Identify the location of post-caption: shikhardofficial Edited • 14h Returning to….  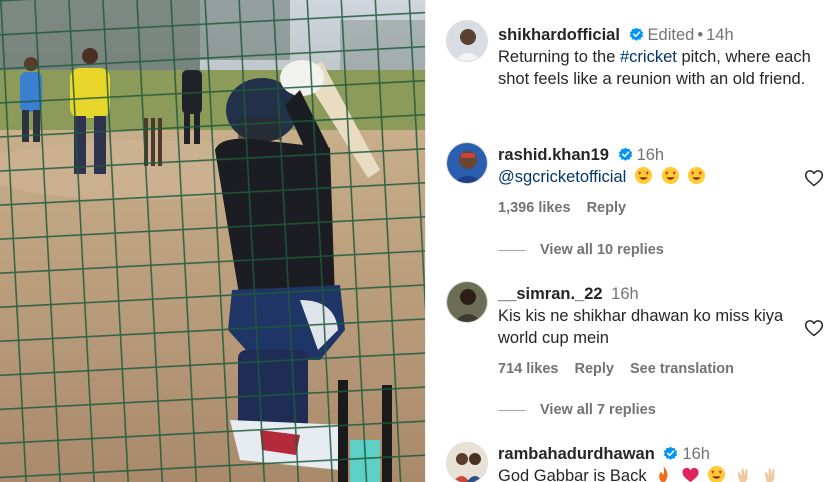
(643, 70).